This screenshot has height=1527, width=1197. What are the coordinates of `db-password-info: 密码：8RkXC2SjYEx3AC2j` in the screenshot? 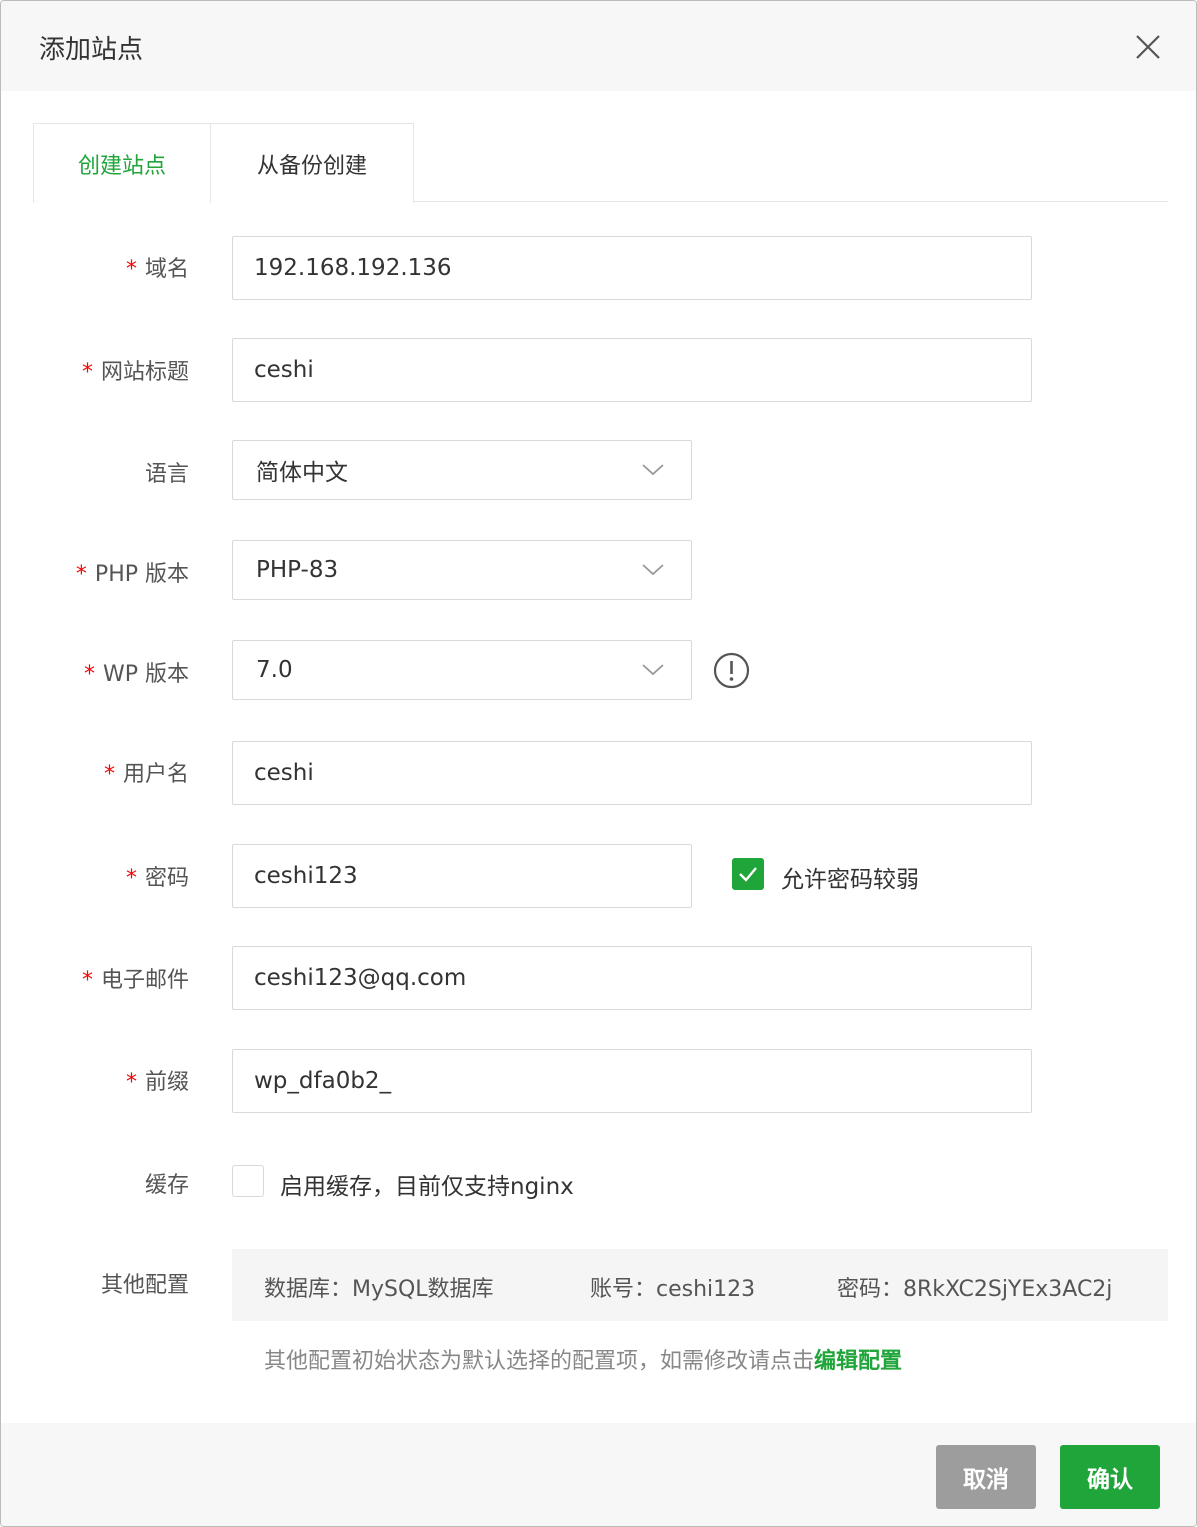 It's located at (975, 1289).